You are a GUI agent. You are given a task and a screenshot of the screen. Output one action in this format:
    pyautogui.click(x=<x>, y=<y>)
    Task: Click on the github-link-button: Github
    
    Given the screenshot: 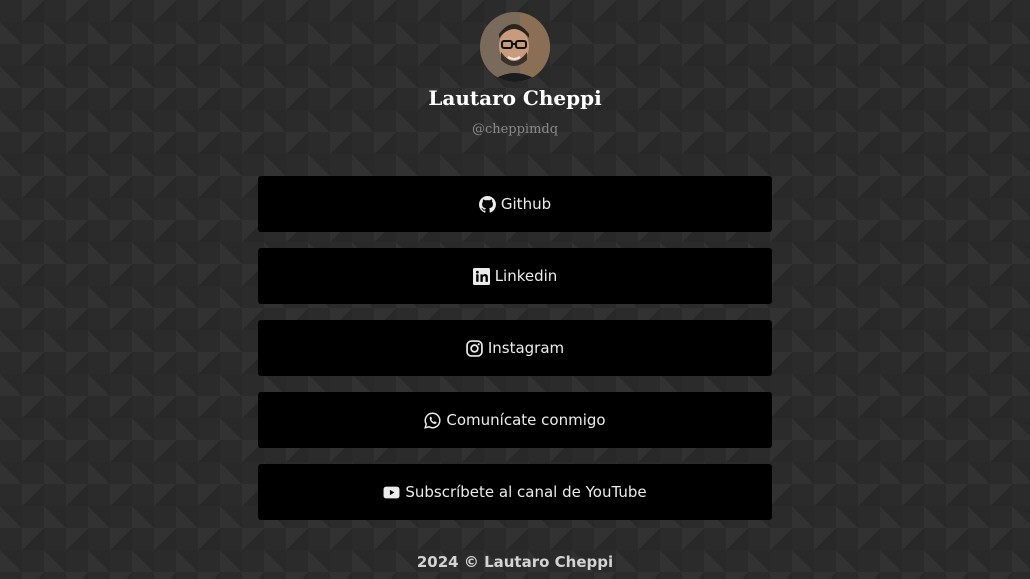 What is the action you would take?
    pyautogui.click(x=515, y=204)
    